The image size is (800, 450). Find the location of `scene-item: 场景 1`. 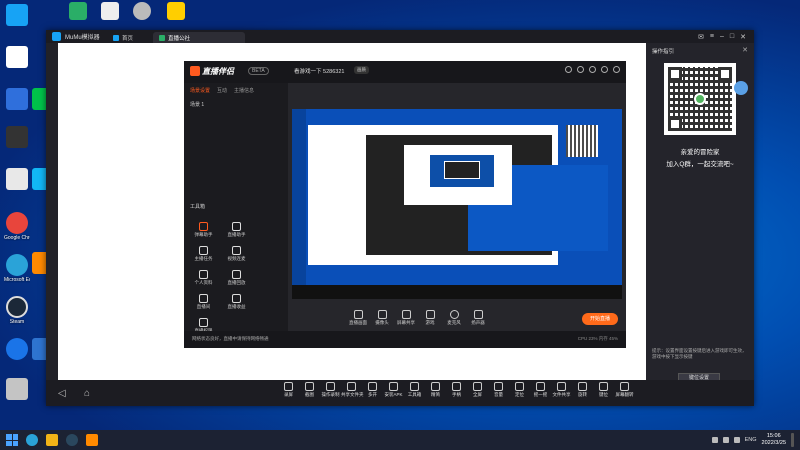

scene-item: 场景 1 is located at coordinates (197, 104).